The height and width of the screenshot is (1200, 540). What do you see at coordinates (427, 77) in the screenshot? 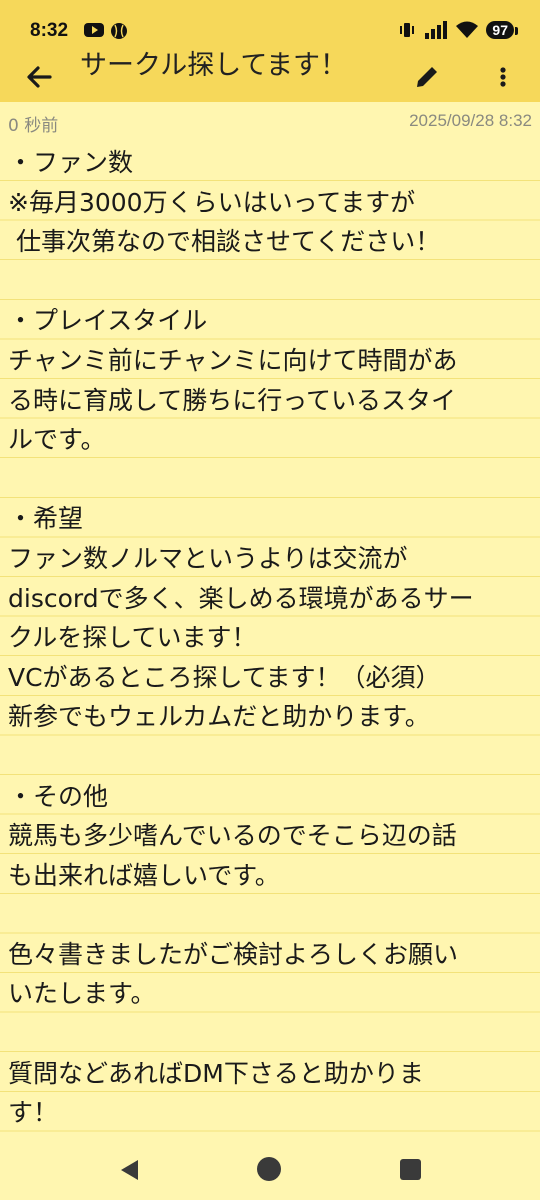
I see `pencil-icon` at bounding box center [427, 77].